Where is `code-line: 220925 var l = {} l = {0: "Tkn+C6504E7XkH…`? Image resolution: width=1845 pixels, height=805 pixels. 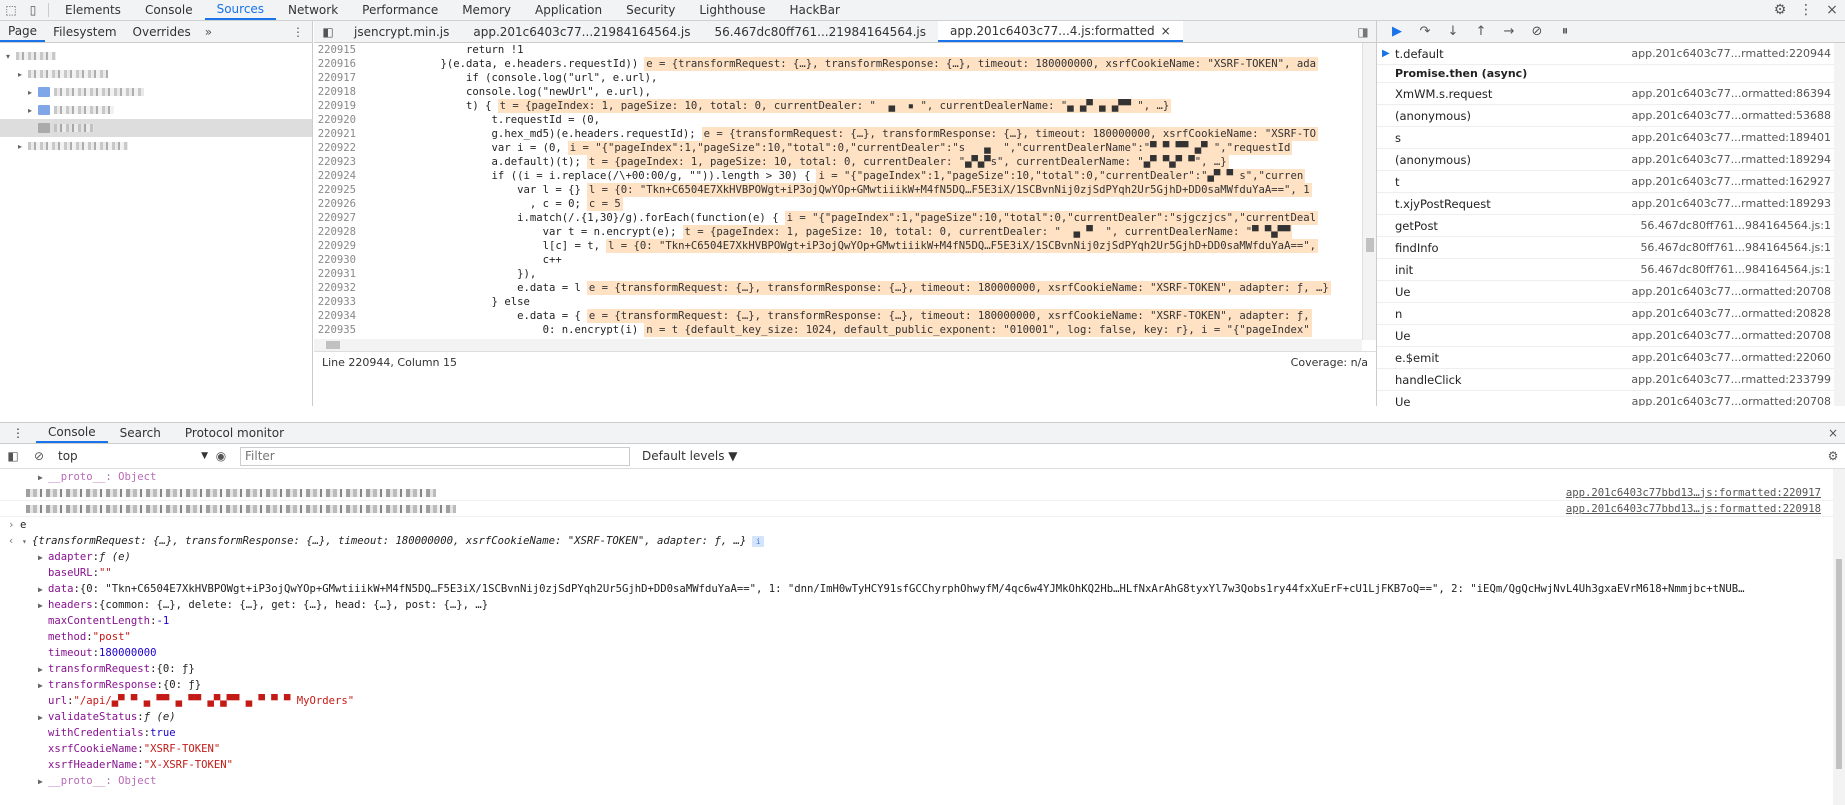
code-line: 220925 var l = {} l = {0: "Tkn+C6504E7XkH… is located at coordinates (838, 190).